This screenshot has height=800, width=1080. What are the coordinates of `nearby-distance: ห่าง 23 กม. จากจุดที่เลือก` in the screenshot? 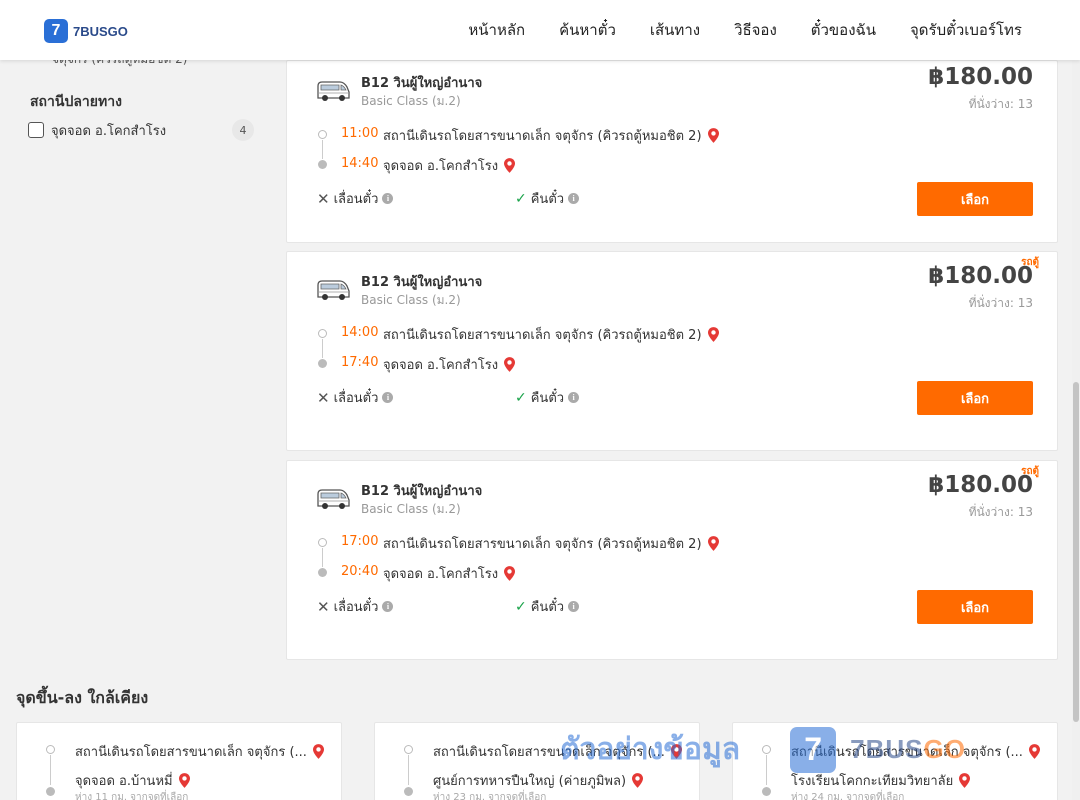 It's located at (490, 796).